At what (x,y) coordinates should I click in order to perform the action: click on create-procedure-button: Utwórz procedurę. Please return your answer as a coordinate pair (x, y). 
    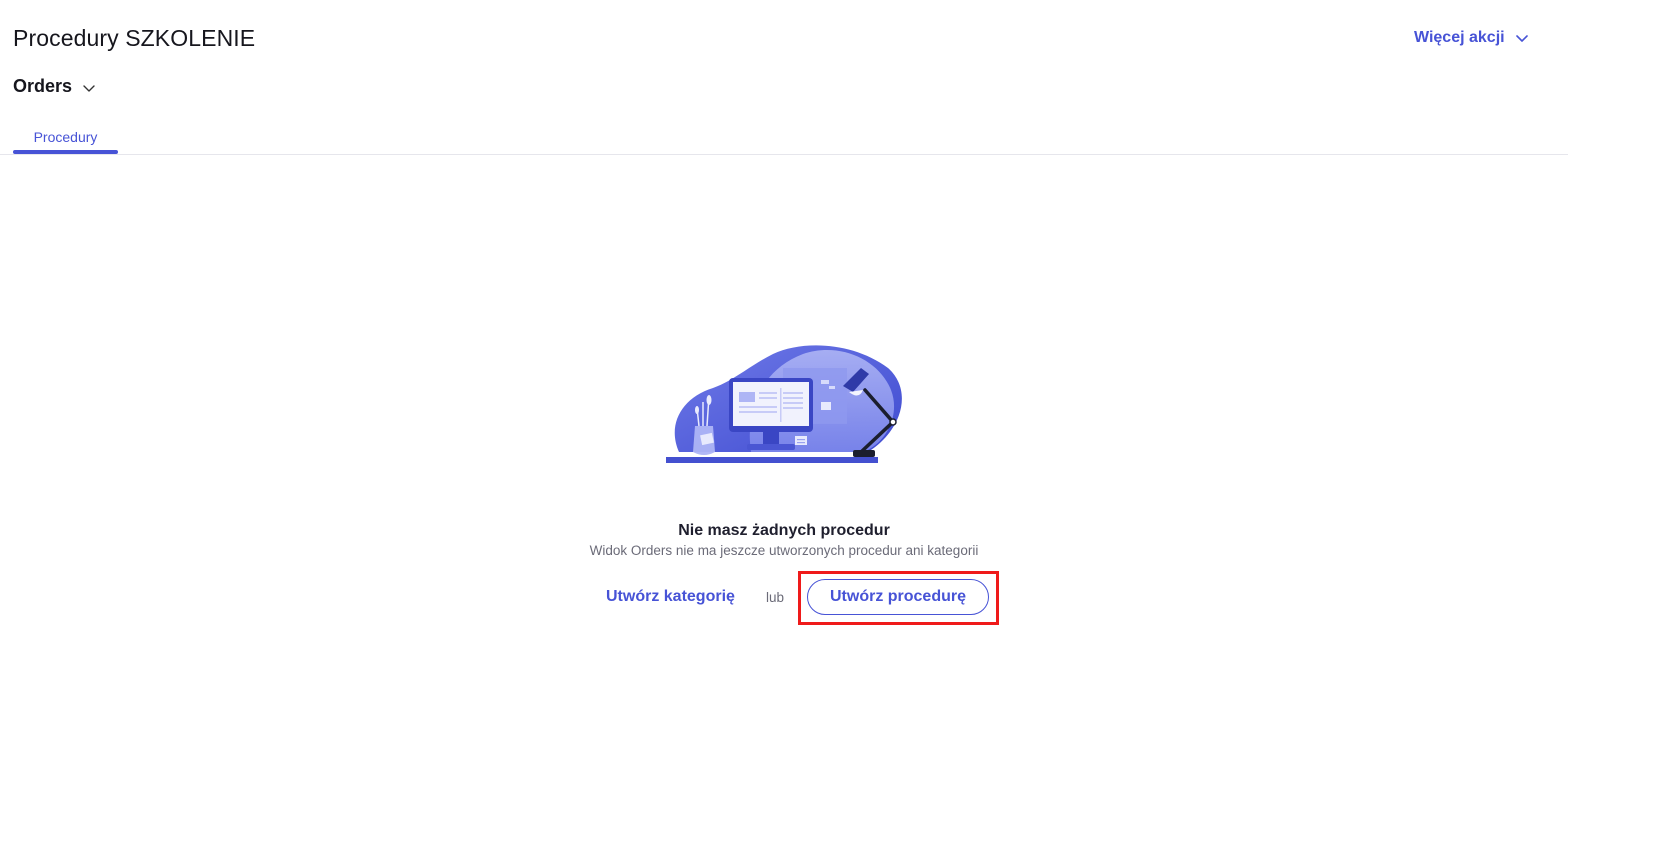
    Looking at the image, I should click on (898, 597).